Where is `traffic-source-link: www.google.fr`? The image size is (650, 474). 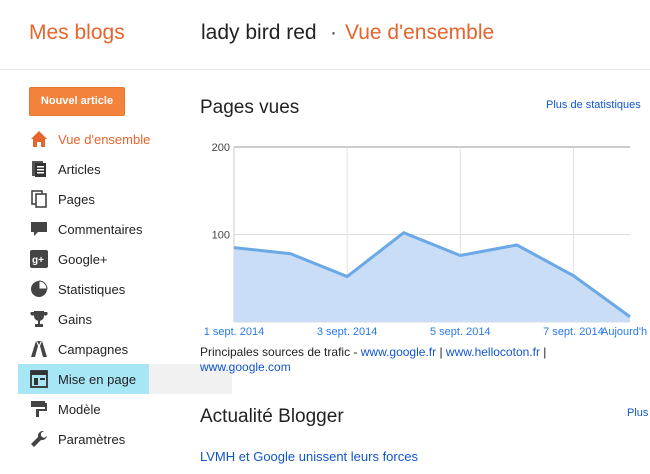
traffic-source-link: www.google.fr is located at coordinates (398, 352).